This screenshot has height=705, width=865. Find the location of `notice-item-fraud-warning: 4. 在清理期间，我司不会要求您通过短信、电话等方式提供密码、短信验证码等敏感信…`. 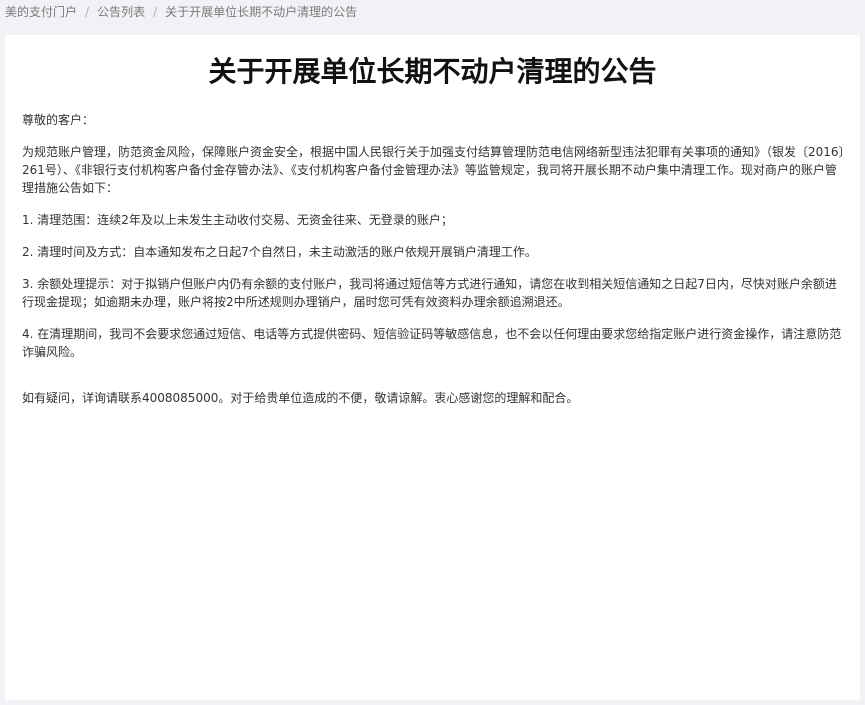

notice-item-fraud-warning: 4. 在清理期间，我司不会要求您通过短信、电话等方式提供密码、短信验证码等敏感信… is located at coordinates (432, 343).